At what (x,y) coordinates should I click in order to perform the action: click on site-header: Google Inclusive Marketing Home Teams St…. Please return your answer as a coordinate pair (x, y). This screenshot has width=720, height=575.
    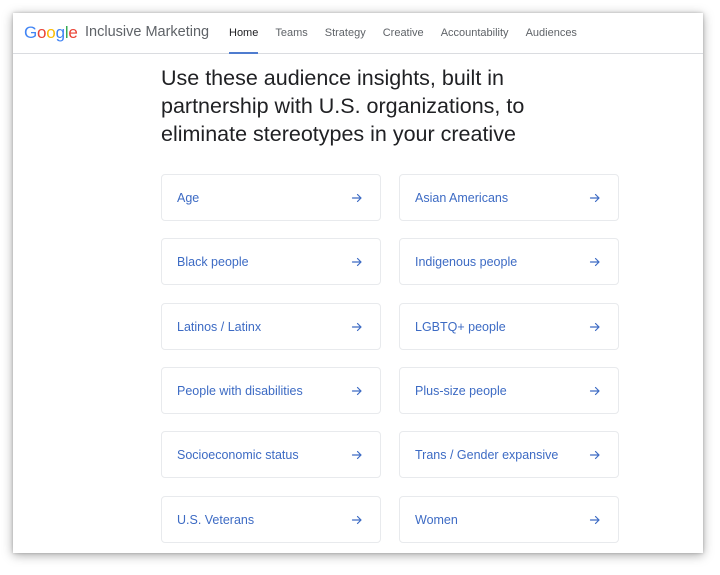
    Looking at the image, I should click on (358, 33).